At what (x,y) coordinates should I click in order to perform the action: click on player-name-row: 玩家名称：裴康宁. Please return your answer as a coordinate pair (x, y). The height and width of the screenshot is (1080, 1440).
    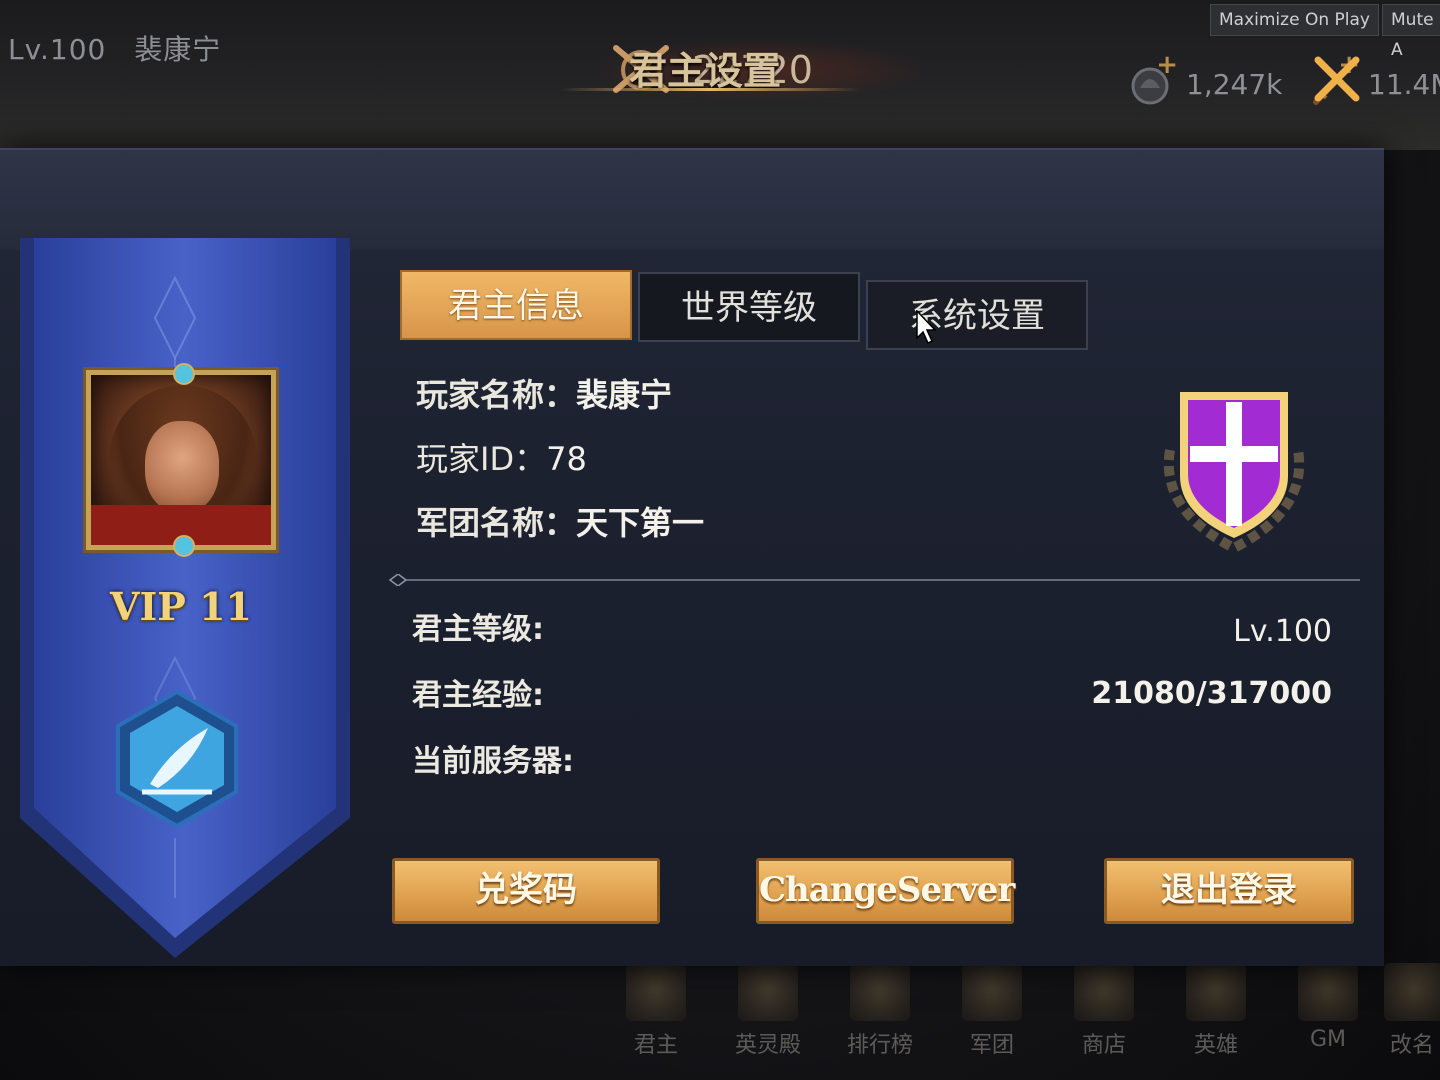
    Looking at the image, I should click on (544, 393).